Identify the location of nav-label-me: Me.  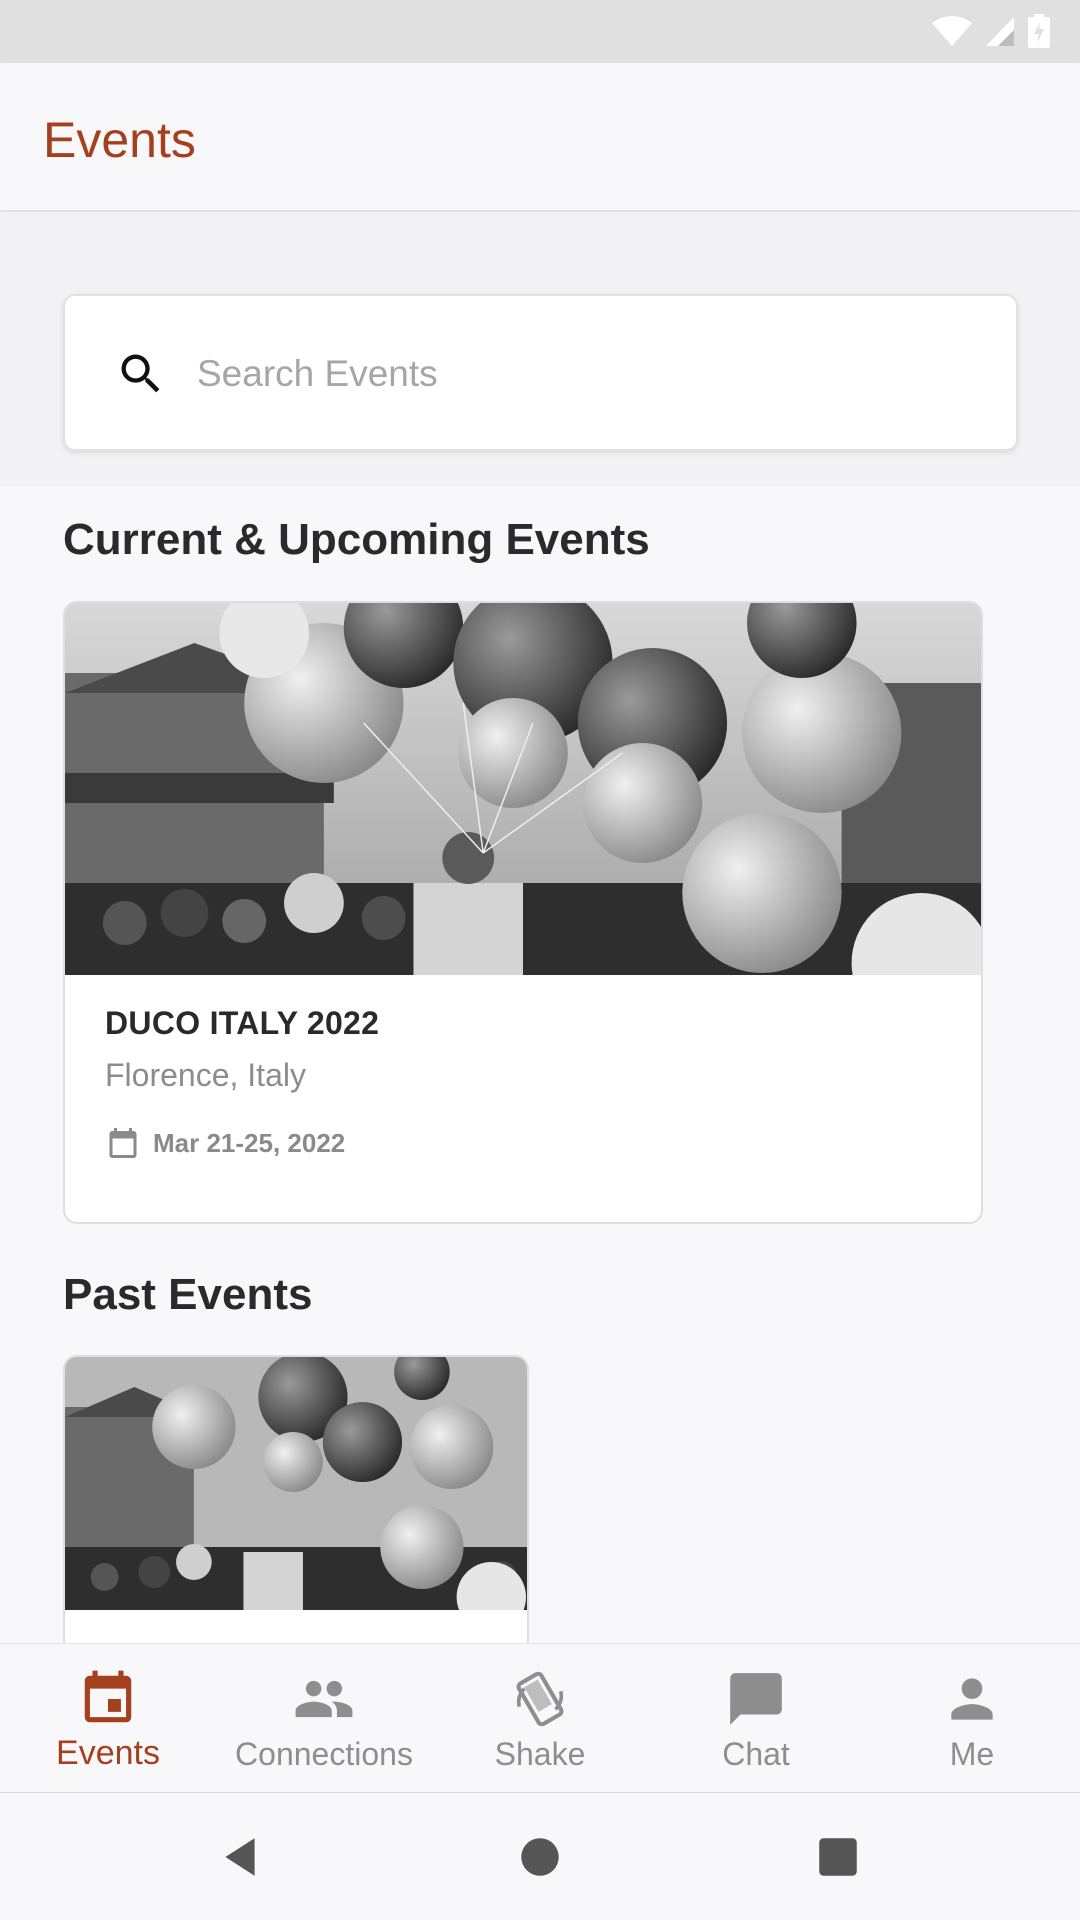
(972, 1754).